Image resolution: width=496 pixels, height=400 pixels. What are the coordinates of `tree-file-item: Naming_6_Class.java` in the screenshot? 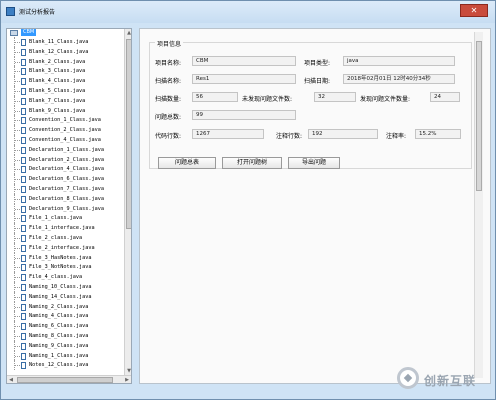 It's located at (65, 326).